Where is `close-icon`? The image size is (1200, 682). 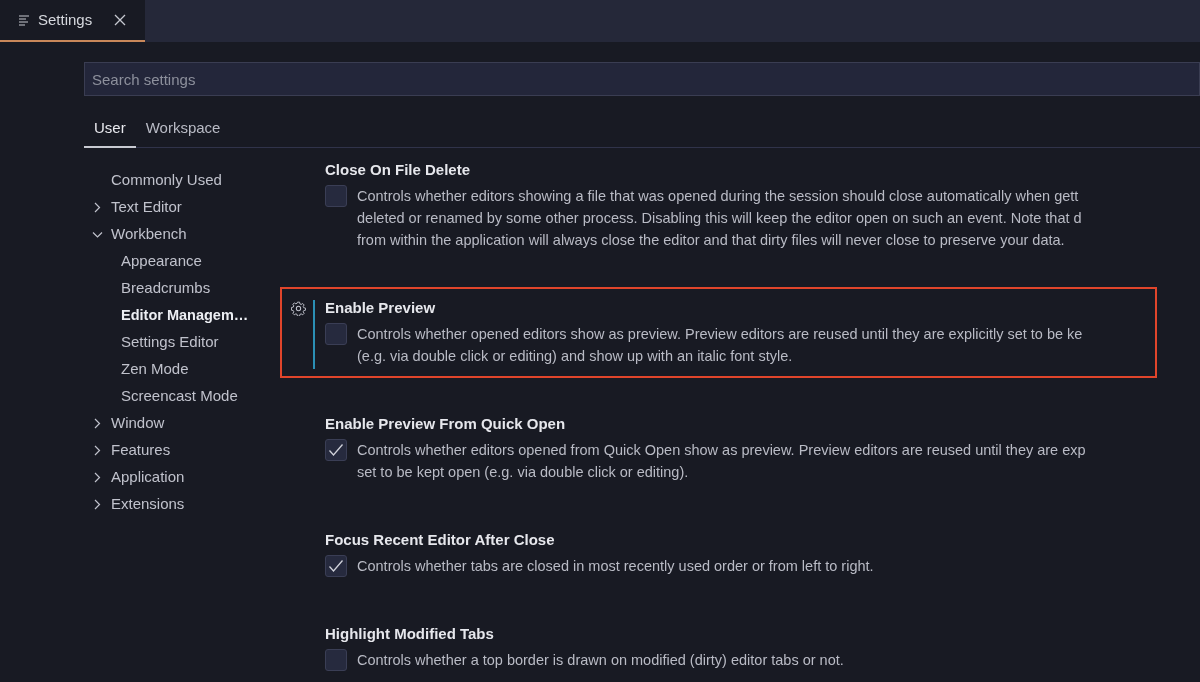 close-icon is located at coordinates (120, 20).